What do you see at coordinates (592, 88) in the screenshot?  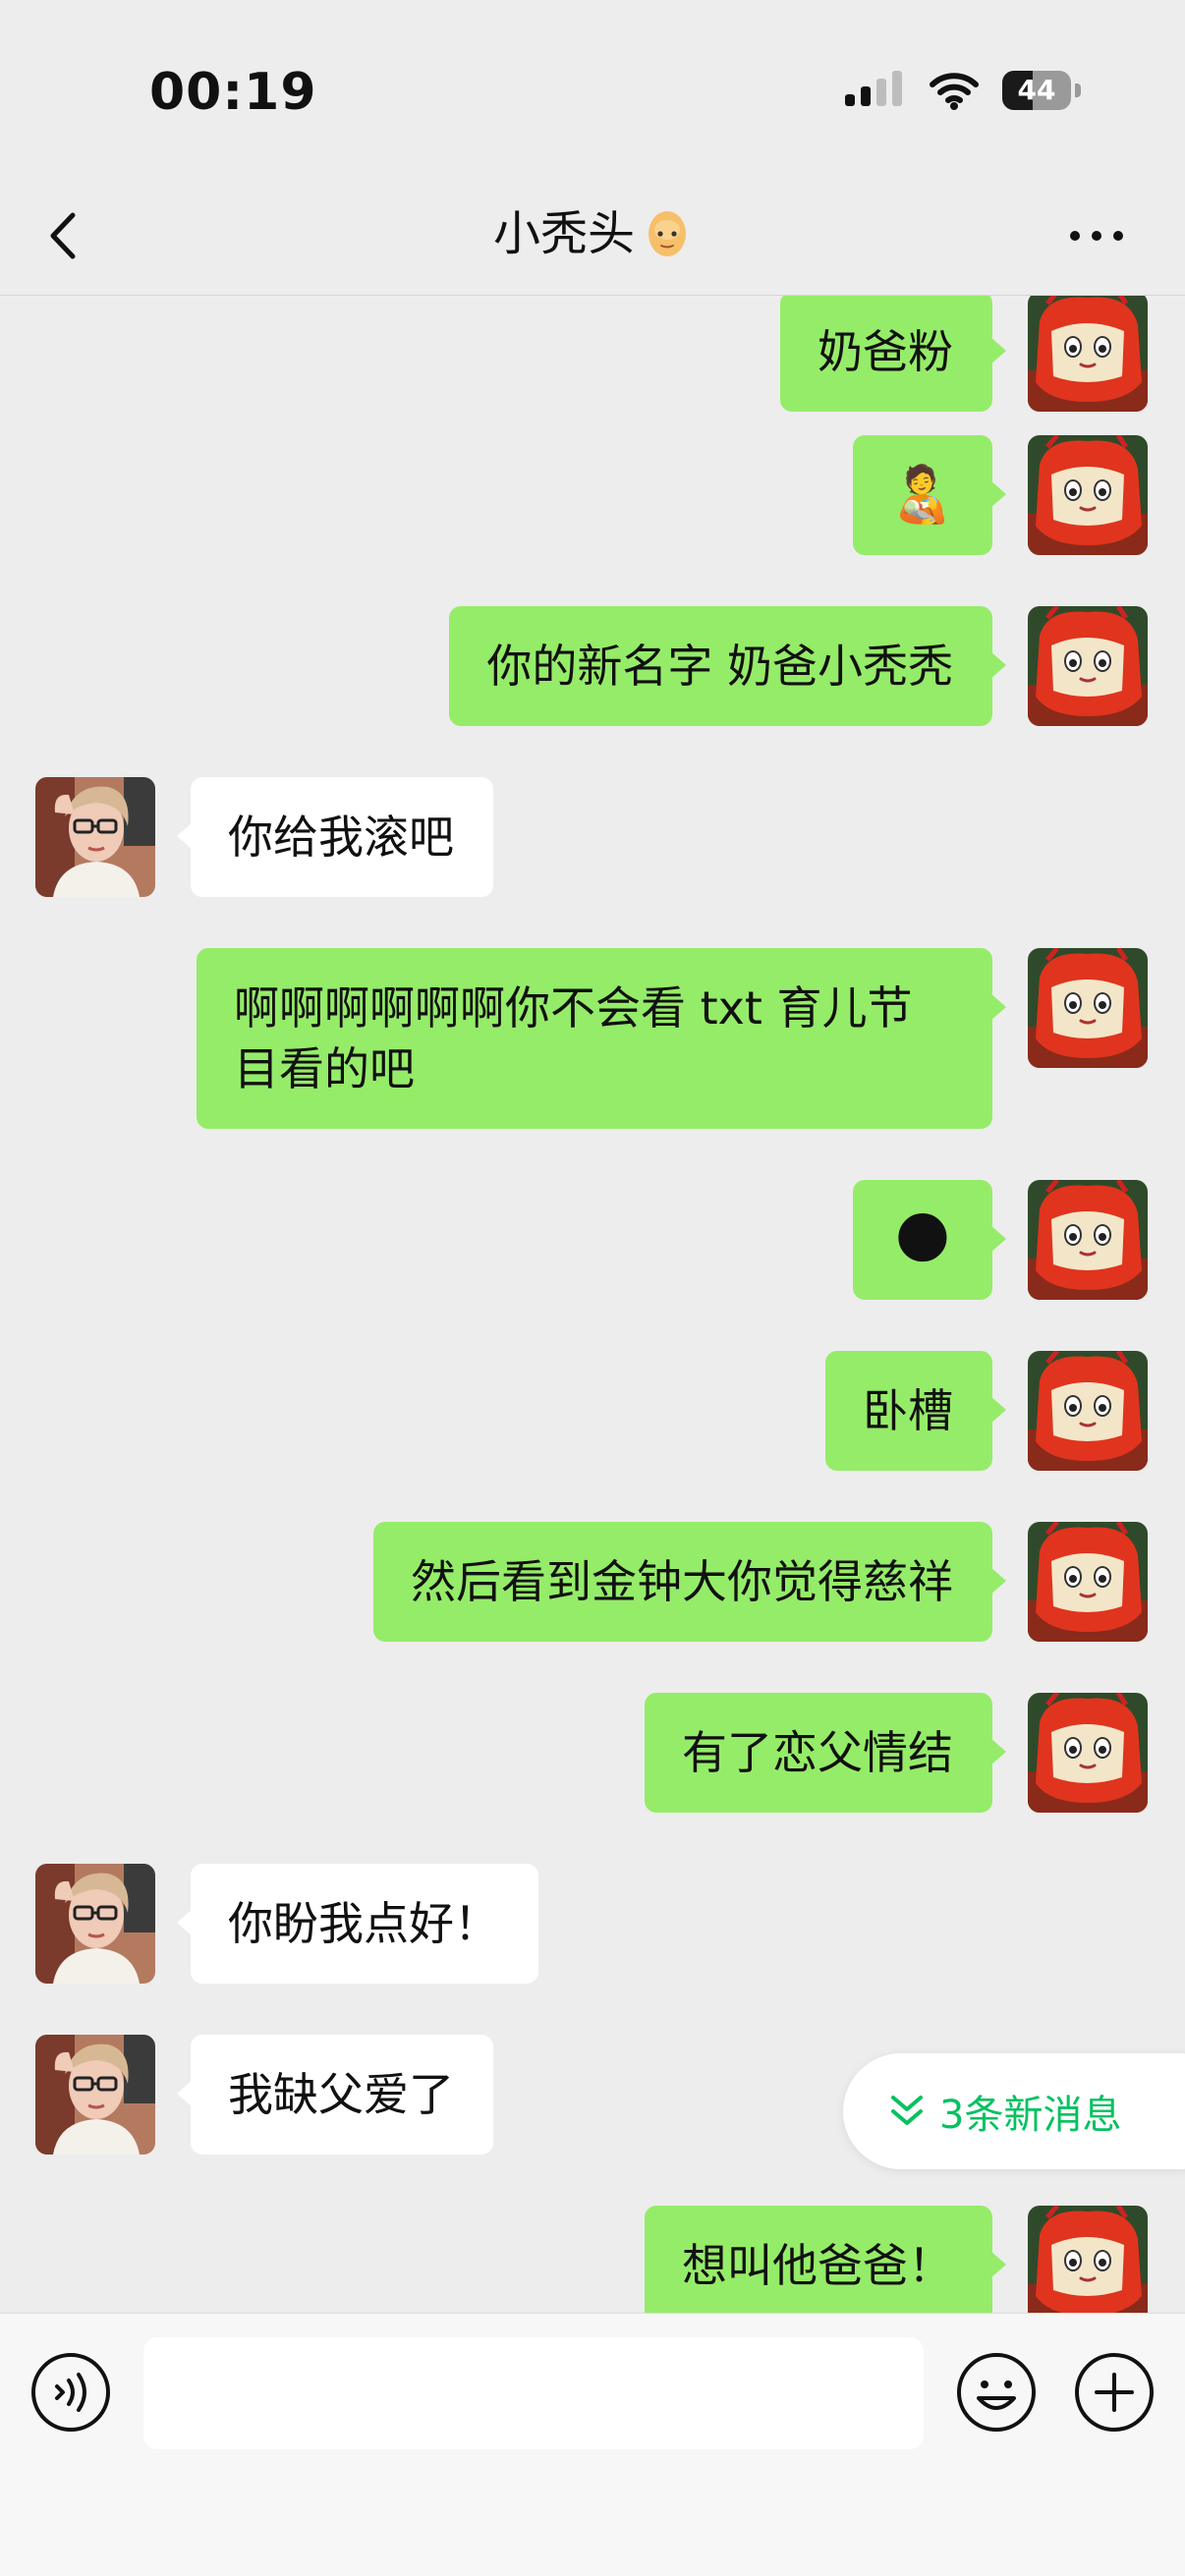 I see `status-bar: 00:19 44` at bounding box center [592, 88].